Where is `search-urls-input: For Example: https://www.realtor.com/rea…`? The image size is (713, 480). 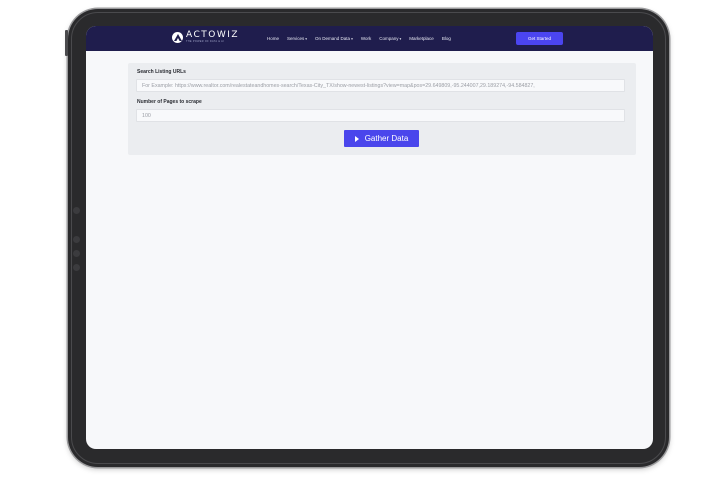 search-urls-input: For Example: https://www.realtor.com/rea… is located at coordinates (380, 85).